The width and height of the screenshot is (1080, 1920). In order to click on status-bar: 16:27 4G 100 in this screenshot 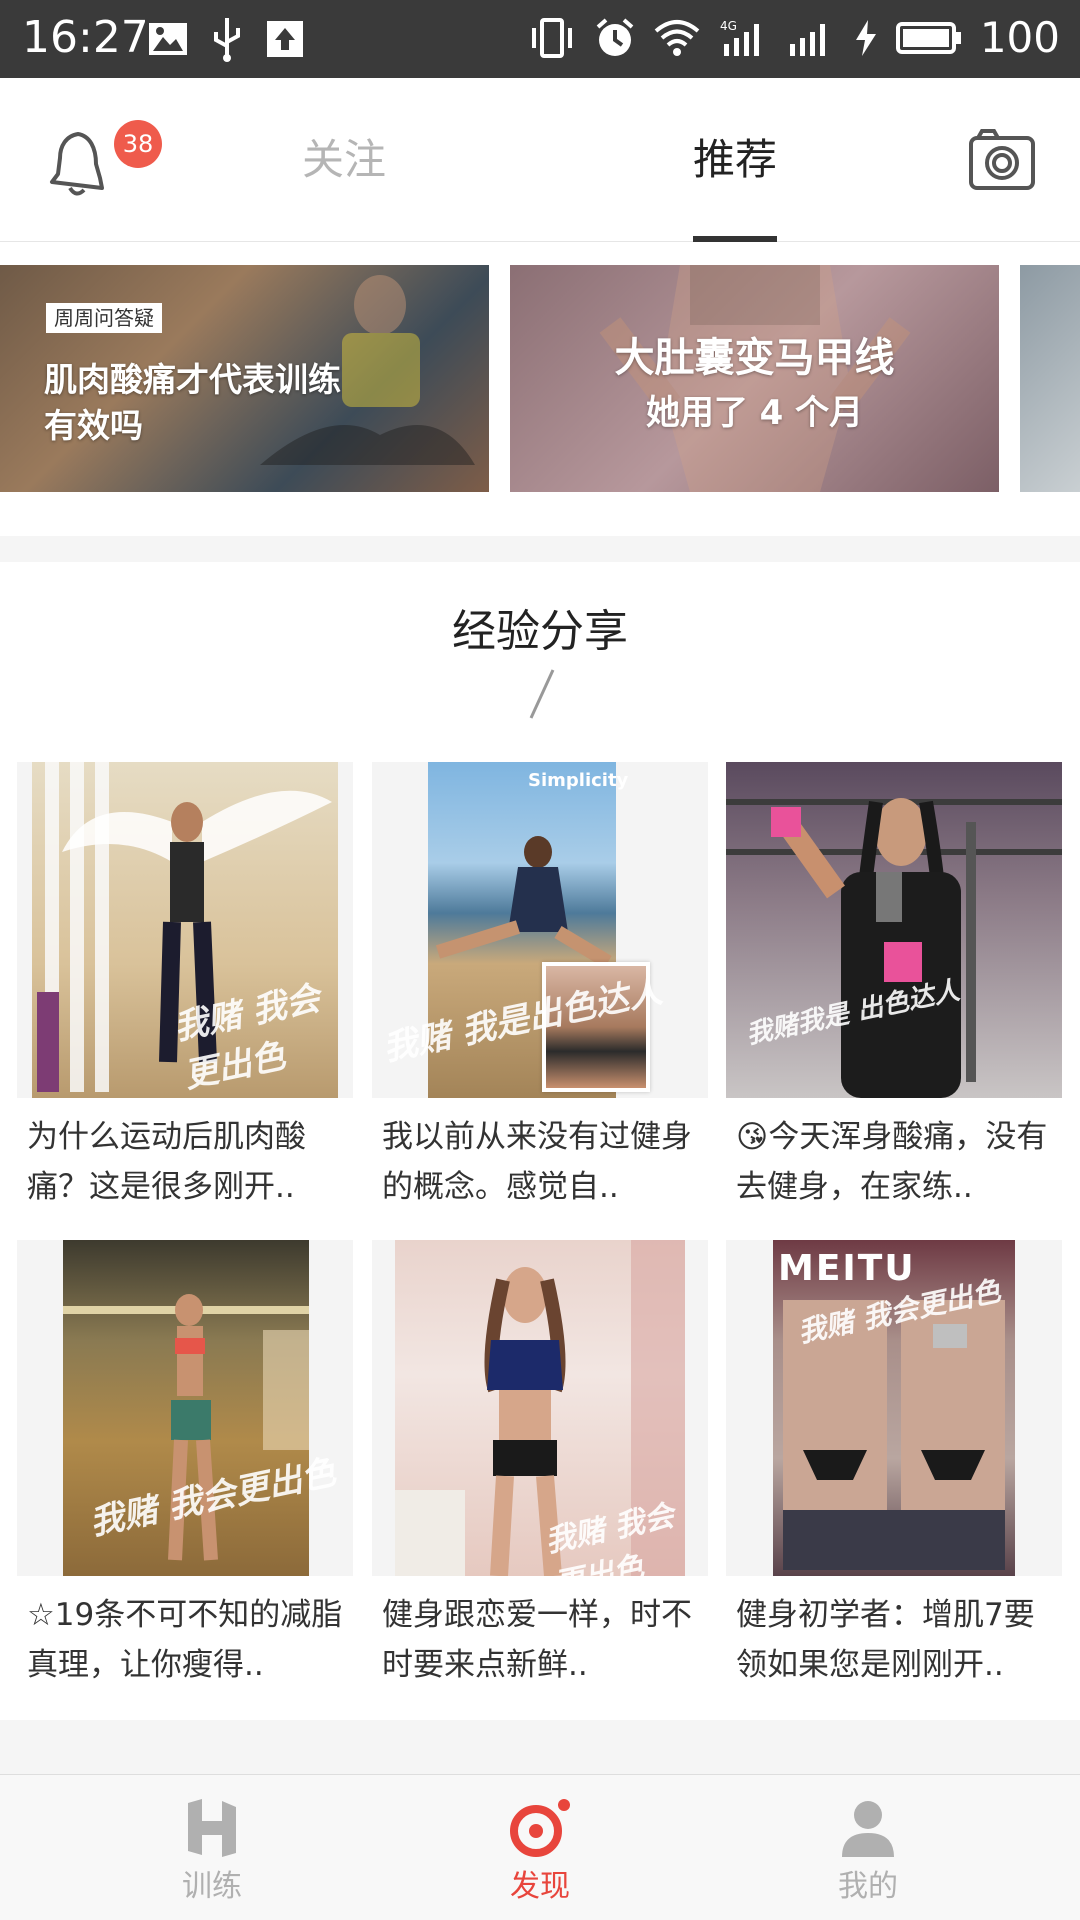, I will do `click(540, 39)`.